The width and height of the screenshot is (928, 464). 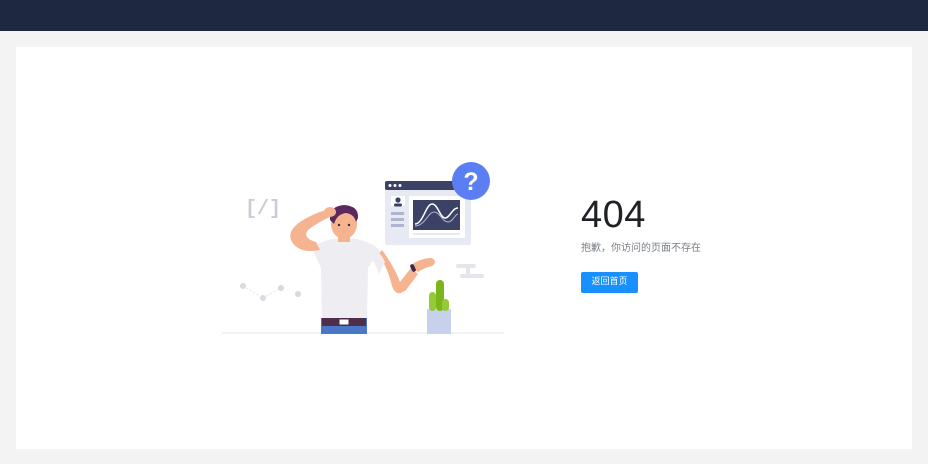 What do you see at coordinates (470, 271) in the screenshot?
I see `dash-lines-decoration` at bounding box center [470, 271].